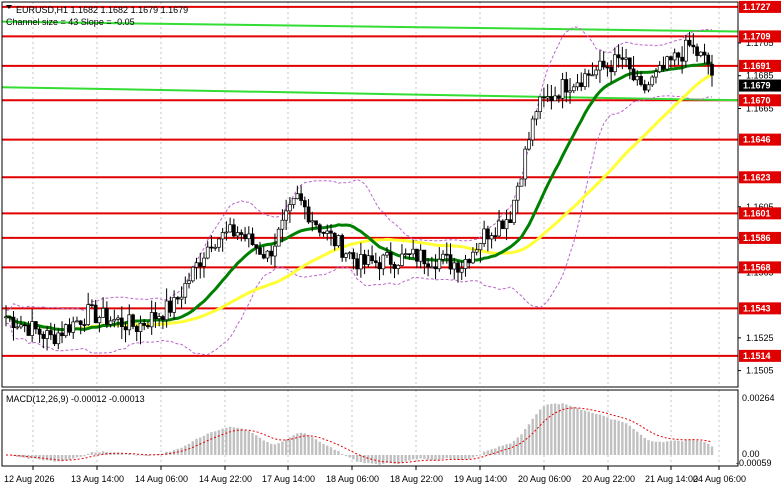  What do you see at coordinates (97, 479) in the screenshot?
I see `time-label: 13 Aug 14:00` at bounding box center [97, 479].